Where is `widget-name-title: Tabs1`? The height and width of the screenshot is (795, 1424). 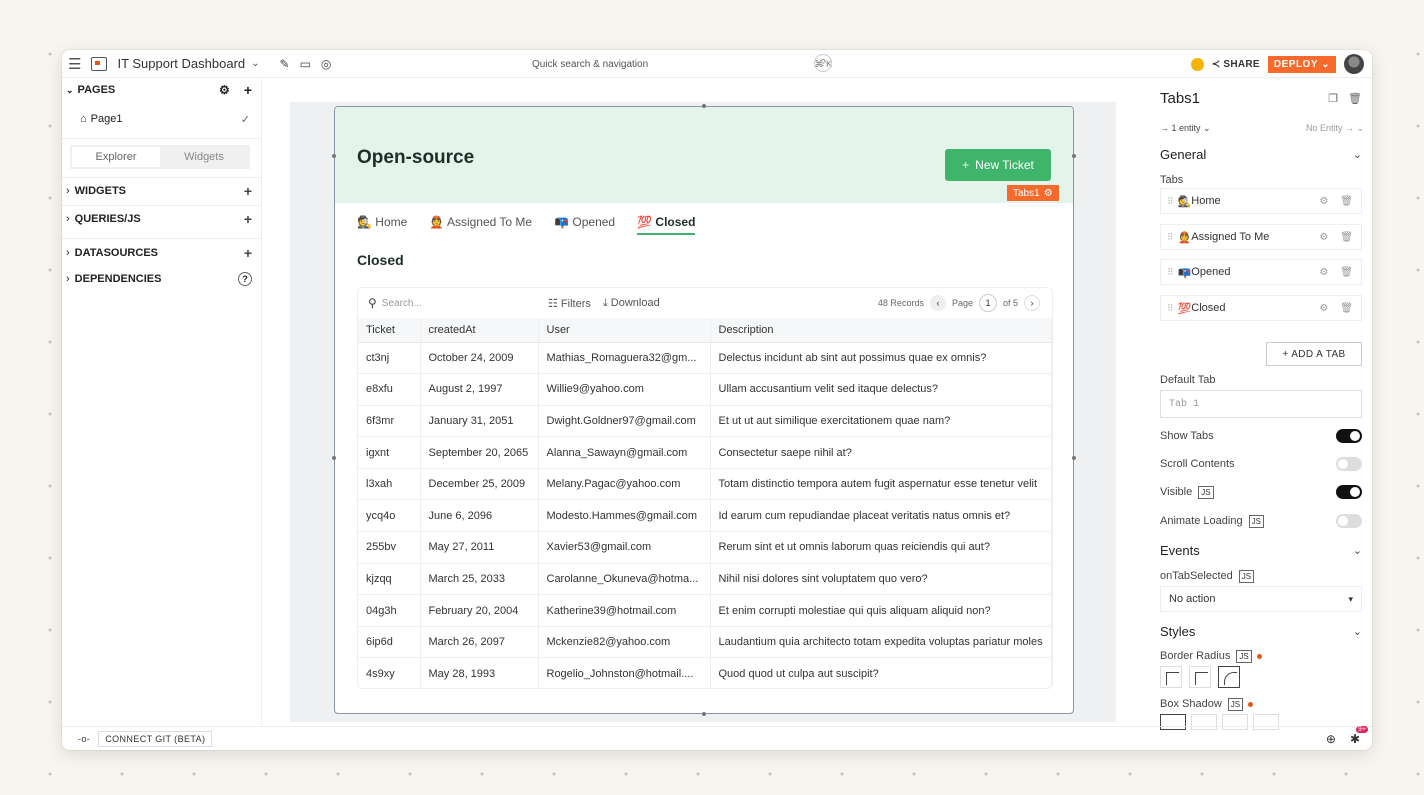
widget-name-title: Tabs1 is located at coordinates (1180, 98).